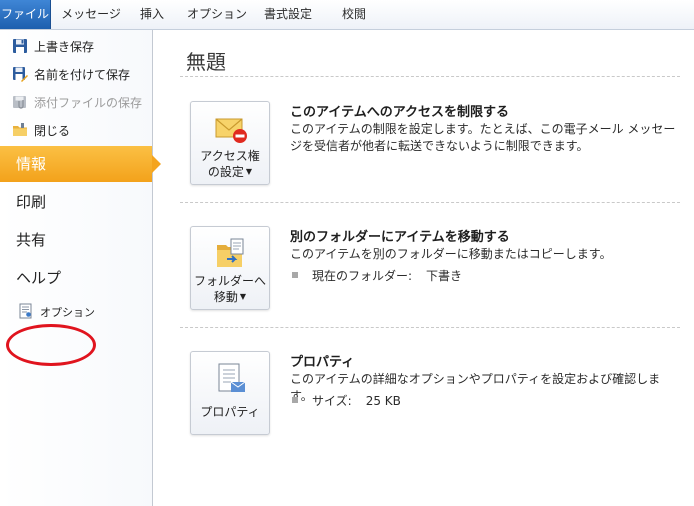 Image resolution: width=694 pixels, height=506 pixels. What do you see at coordinates (217, 14) in the screenshot?
I see `tab-options: オプション` at bounding box center [217, 14].